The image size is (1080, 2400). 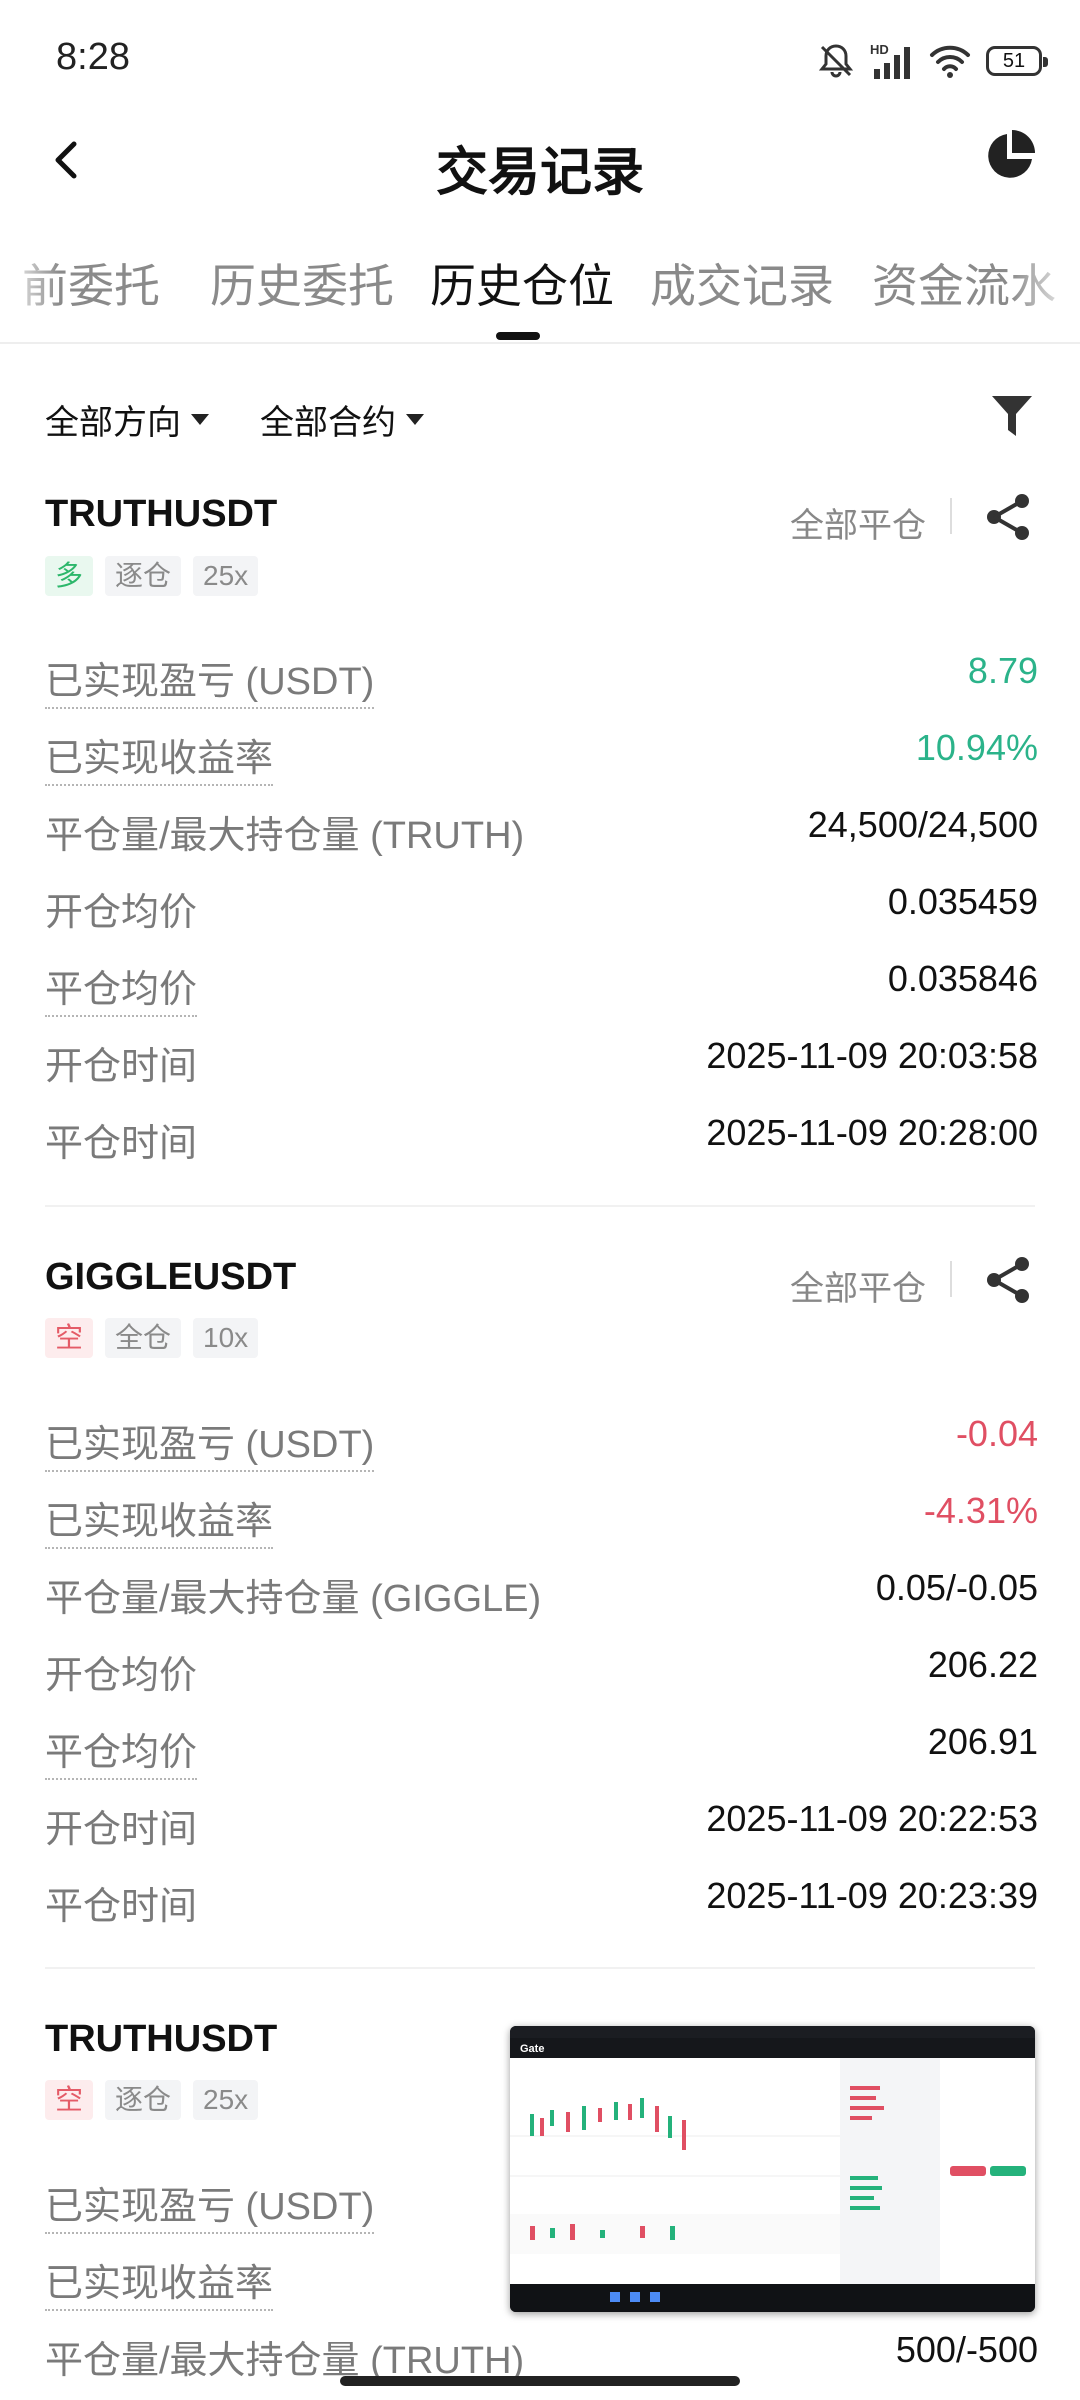 I want to click on pie-chart-icon, so click(x=1011, y=154).